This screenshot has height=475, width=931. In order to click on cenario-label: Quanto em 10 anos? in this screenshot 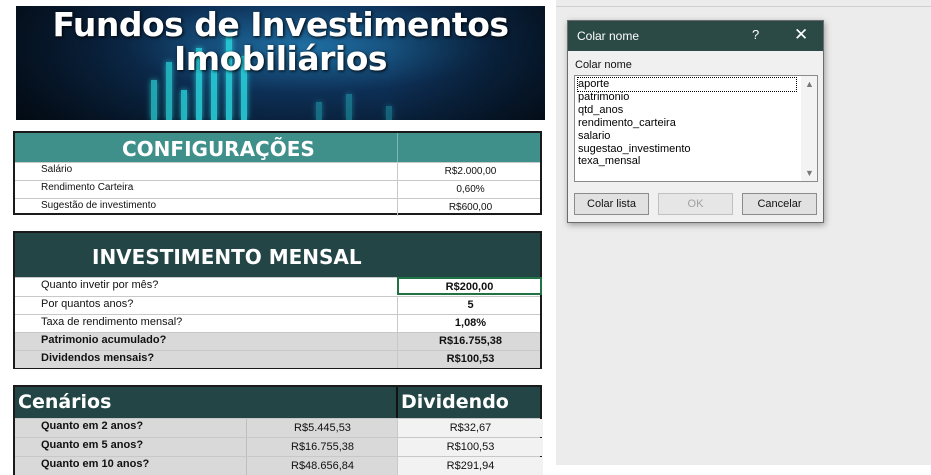, I will do `click(95, 464)`.